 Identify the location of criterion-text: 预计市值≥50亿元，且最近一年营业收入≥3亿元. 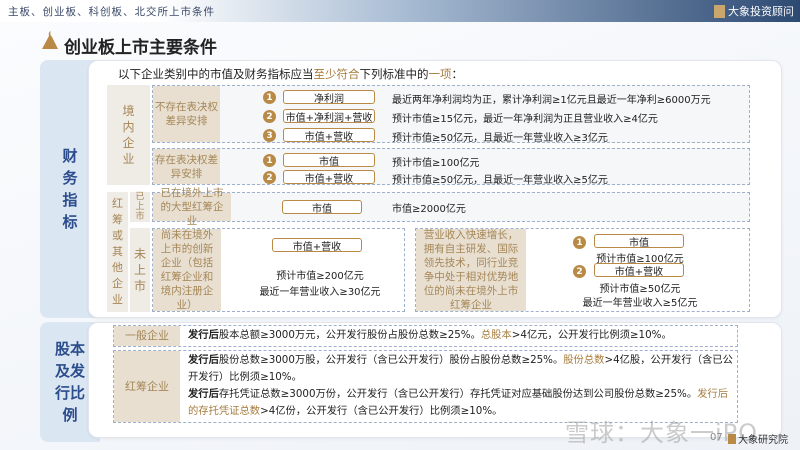
(500, 138).